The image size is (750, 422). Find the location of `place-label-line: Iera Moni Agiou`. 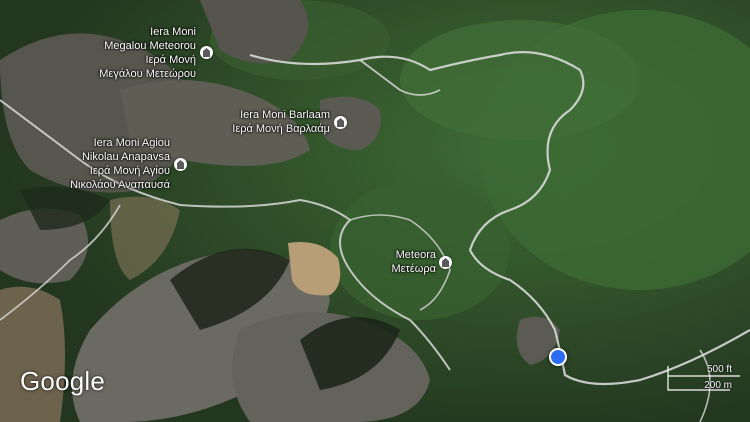

place-label-line: Iera Moni Agiou is located at coordinates (131, 143).